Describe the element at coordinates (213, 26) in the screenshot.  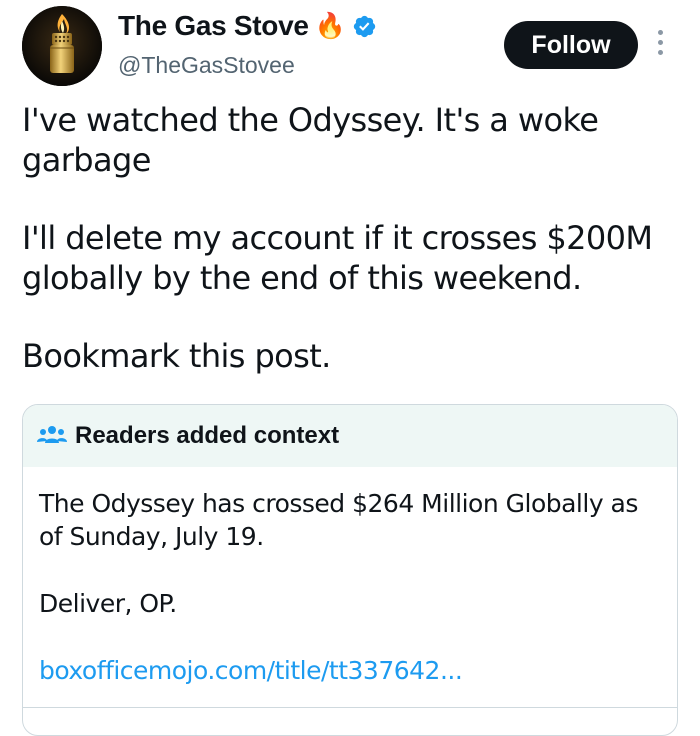
I see `author-display-name: The Gas Stove` at that location.